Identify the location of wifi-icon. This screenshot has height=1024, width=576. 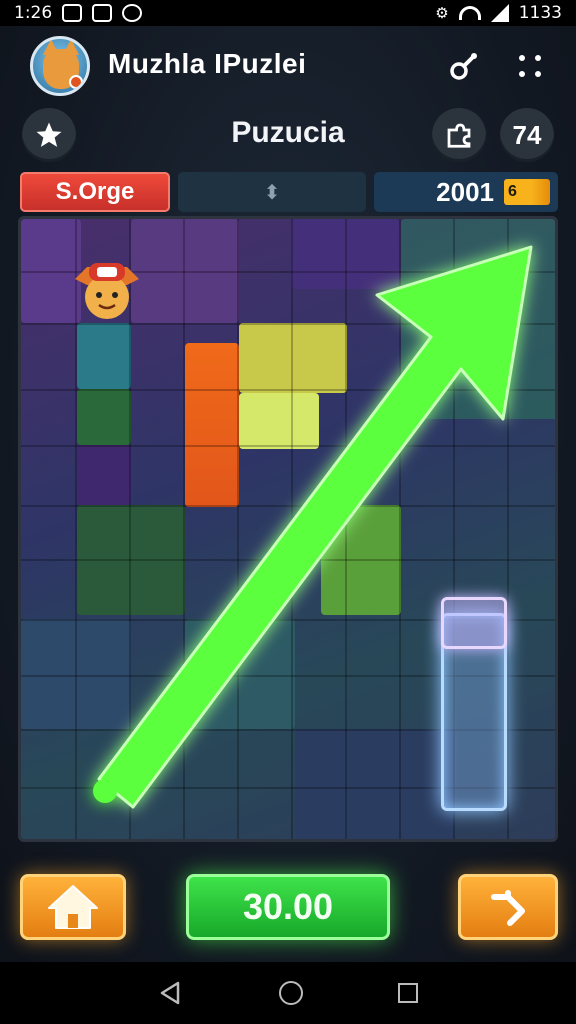
(469, 13).